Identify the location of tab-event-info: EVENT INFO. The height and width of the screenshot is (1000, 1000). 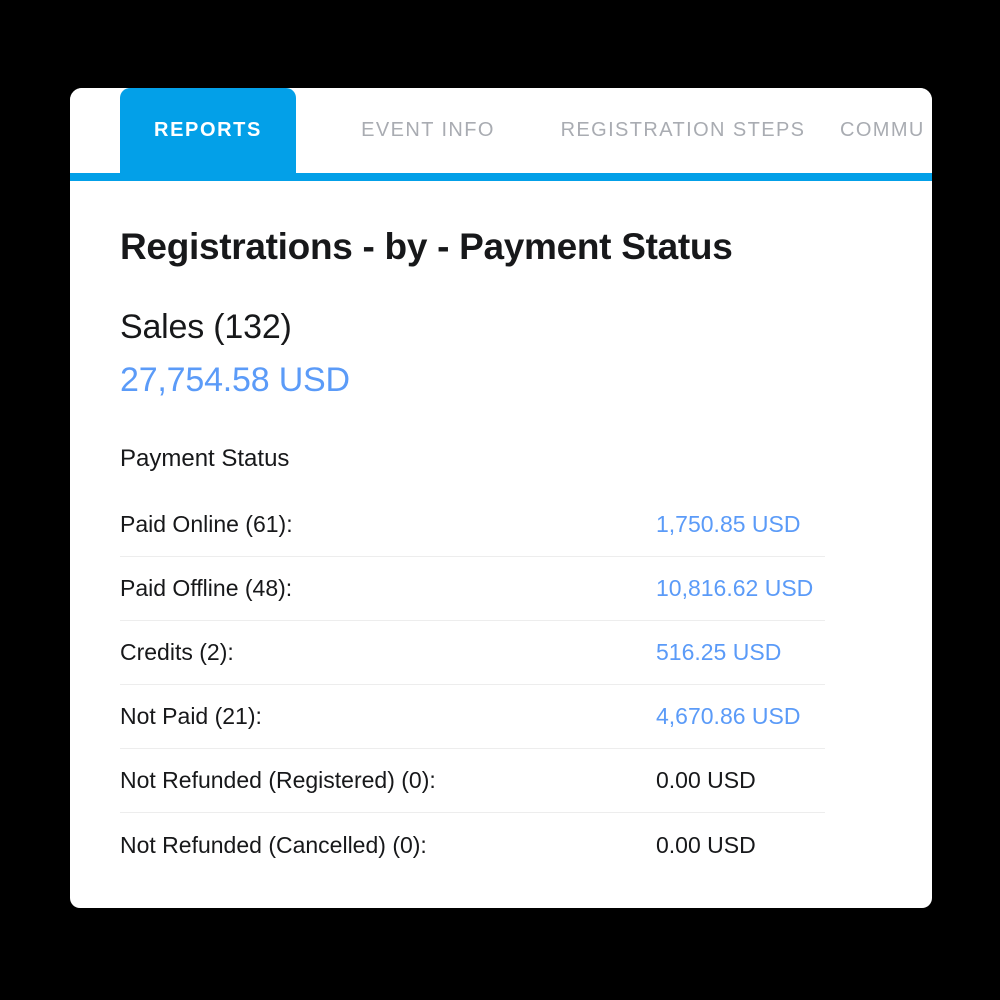
(428, 130).